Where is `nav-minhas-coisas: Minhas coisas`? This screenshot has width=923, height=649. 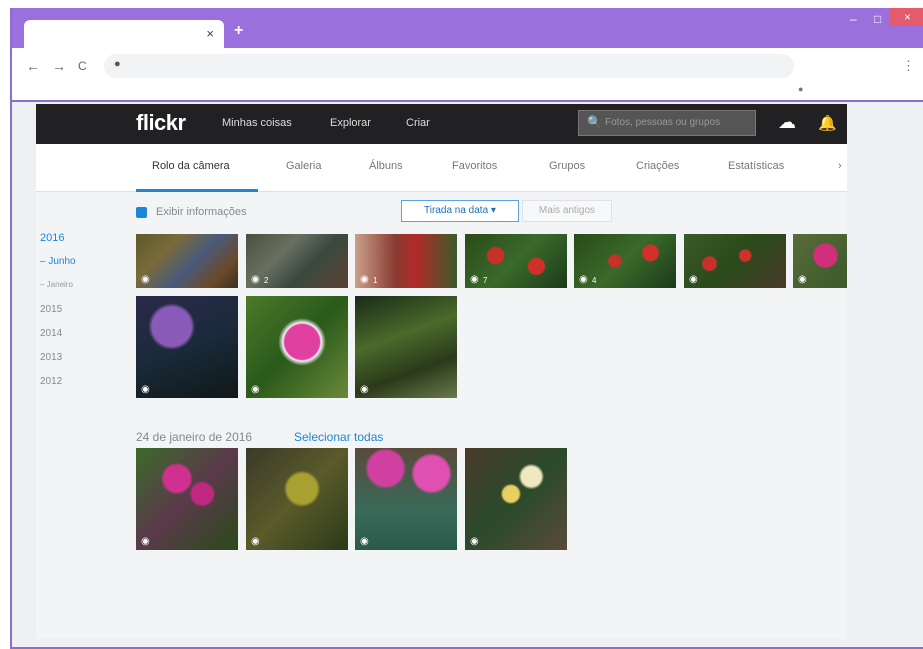
nav-minhas-coisas: Minhas coisas is located at coordinates (257, 123).